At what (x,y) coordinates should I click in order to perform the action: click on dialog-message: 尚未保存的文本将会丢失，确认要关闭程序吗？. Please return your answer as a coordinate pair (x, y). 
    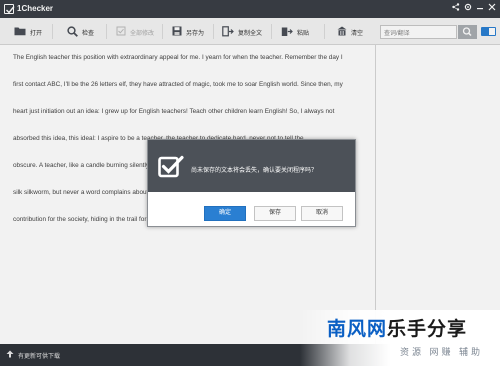
    Looking at the image, I should click on (254, 171).